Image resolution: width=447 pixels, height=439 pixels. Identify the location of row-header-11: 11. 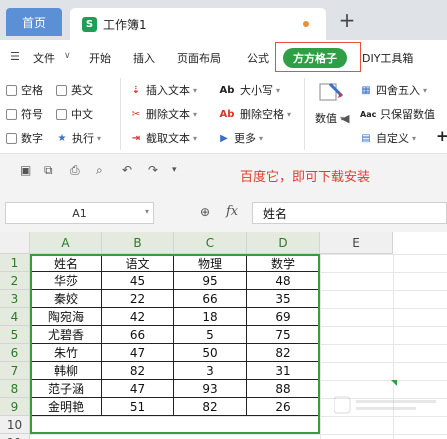
(15, 436).